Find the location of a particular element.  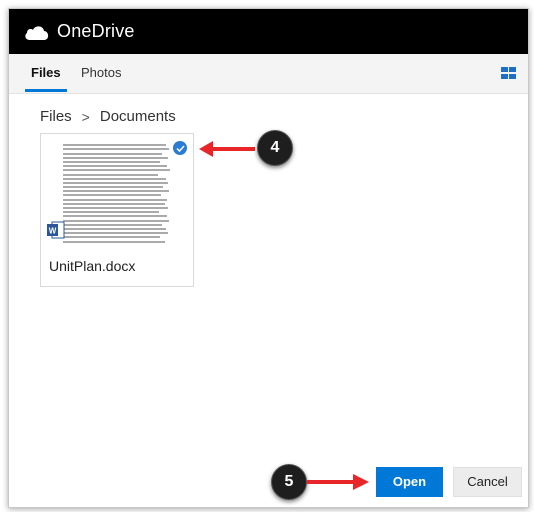

document-thumbnail is located at coordinates (117, 198).